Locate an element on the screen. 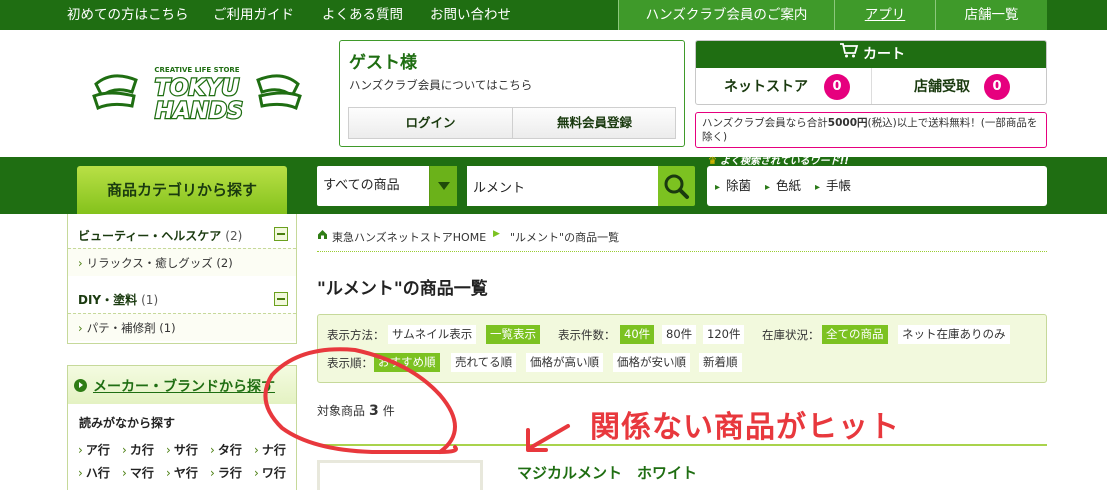 The image size is (1107, 490). result-count: 対象商品 3 件 is located at coordinates (356, 411).